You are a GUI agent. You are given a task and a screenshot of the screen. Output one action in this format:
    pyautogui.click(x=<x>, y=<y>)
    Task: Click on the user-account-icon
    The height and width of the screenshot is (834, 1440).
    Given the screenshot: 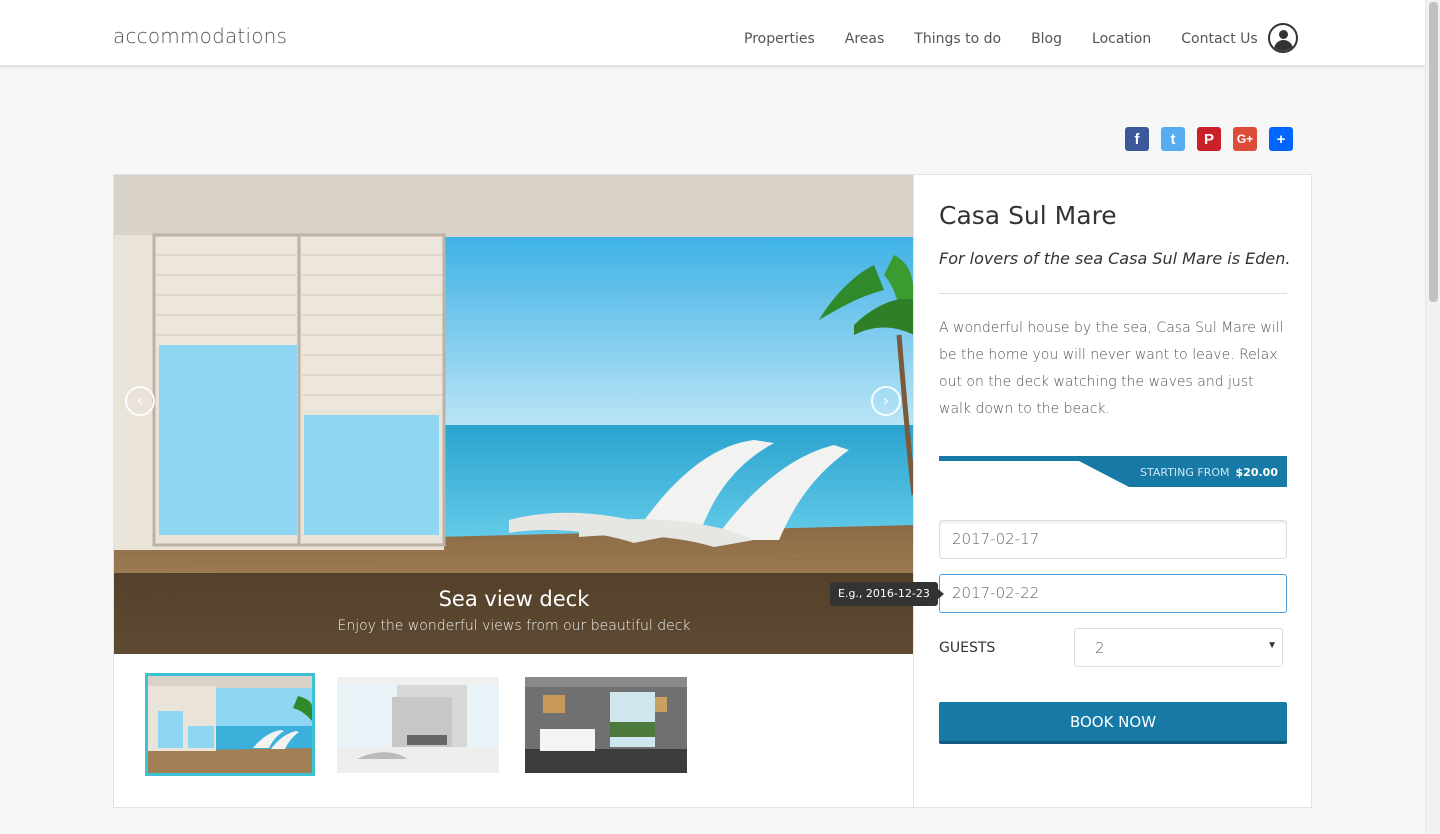 What is the action you would take?
    pyautogui.click(x=1283, y=38)
    